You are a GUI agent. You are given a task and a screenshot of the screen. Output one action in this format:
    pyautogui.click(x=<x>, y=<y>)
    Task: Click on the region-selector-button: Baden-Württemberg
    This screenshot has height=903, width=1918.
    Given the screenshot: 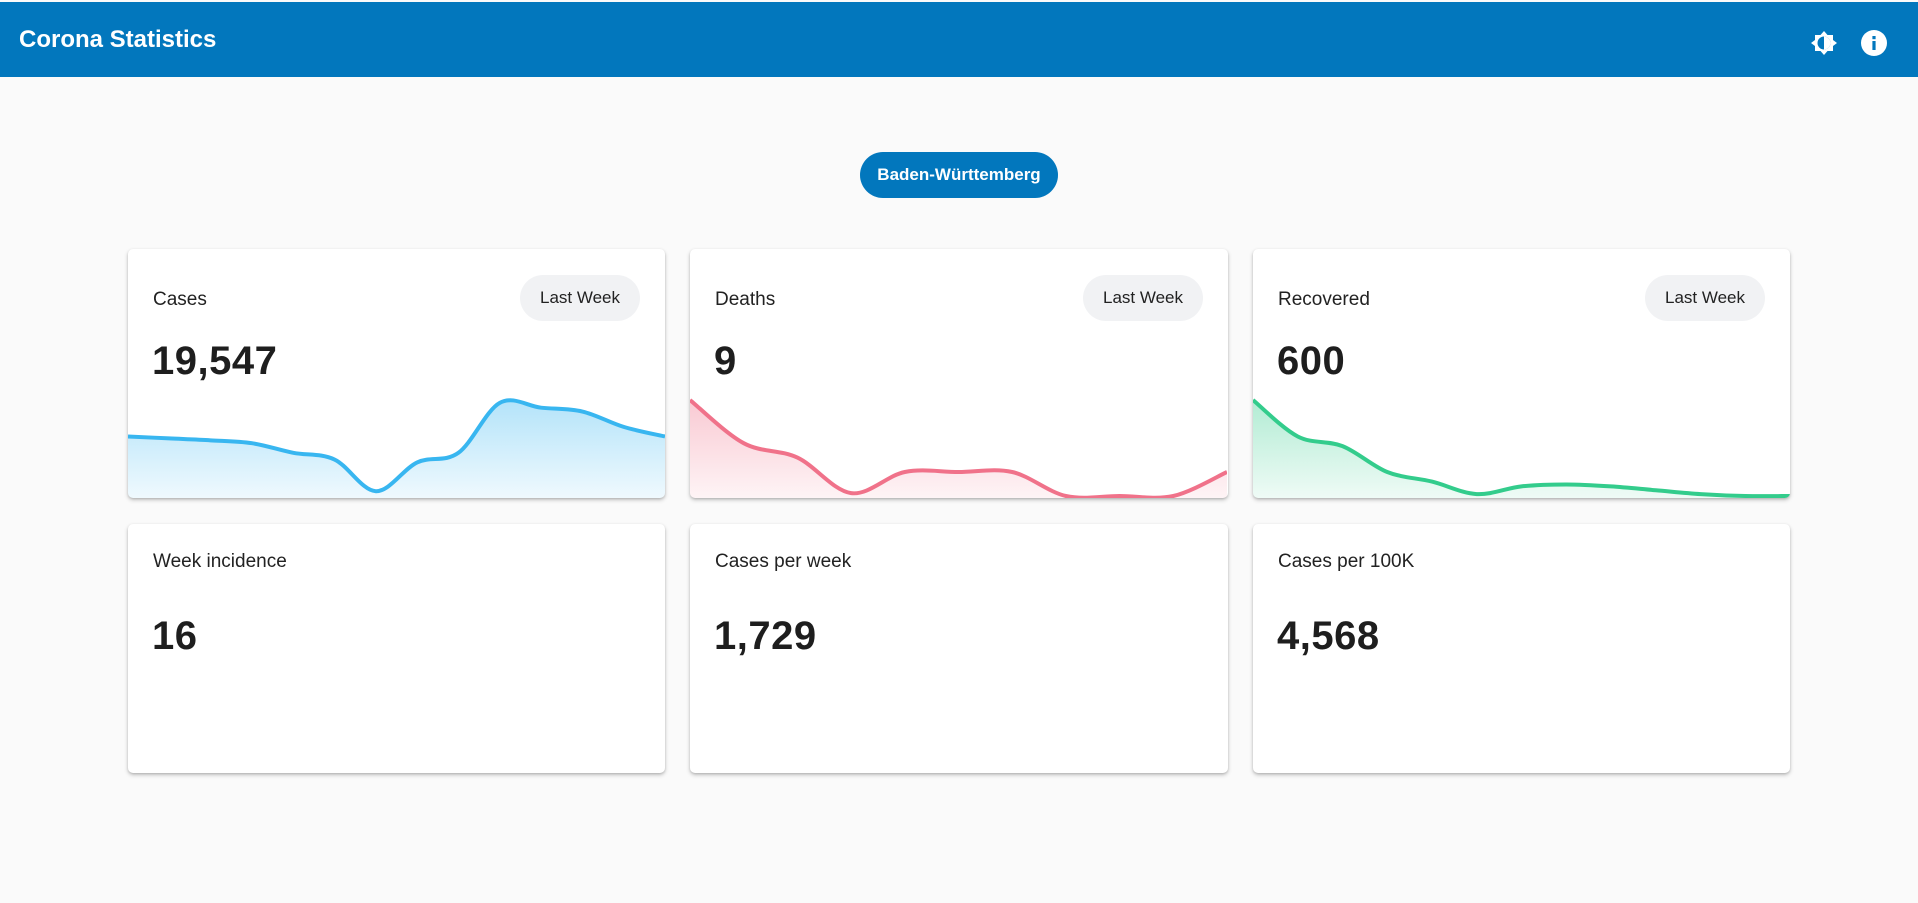 What is the action you would take?
    pyautogui.click(x=959, y=175)
    